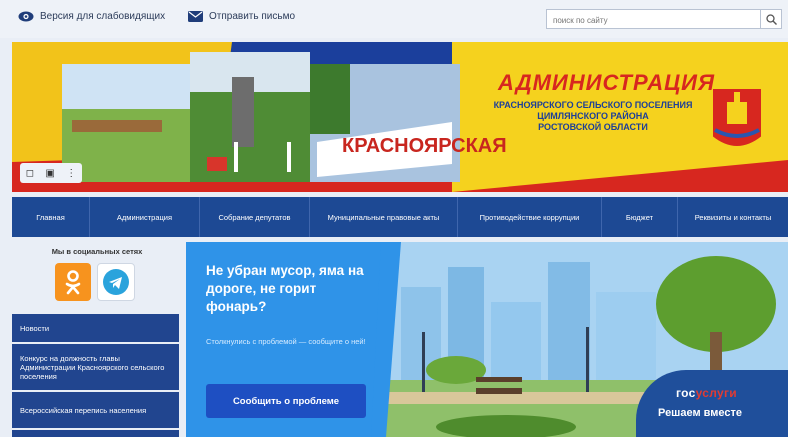  What do you see at coordinates (97, 251) in the screenshot?
I see `social-title: Мы в социальных сетях` at bounding box center [97, 251].